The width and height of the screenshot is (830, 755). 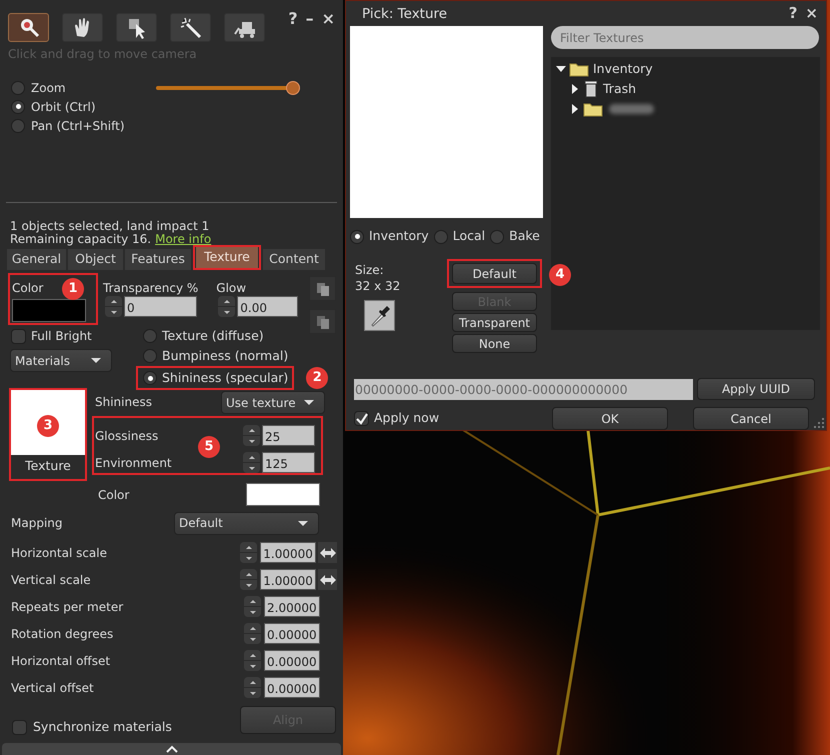 I want to click on checkbox-label: Full Bright, so click(x=61, y=336).